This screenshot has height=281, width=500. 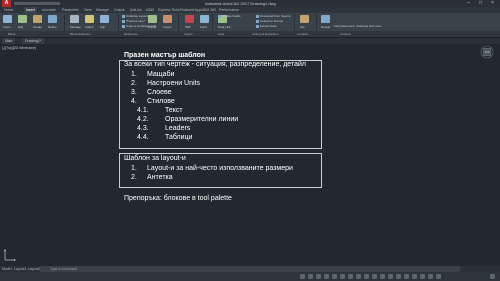 What do you see at coordinates (250, 41) in the screenshot?
I see `file-tab-bar: Start Drawing1*` at bounding box center [250, 41].